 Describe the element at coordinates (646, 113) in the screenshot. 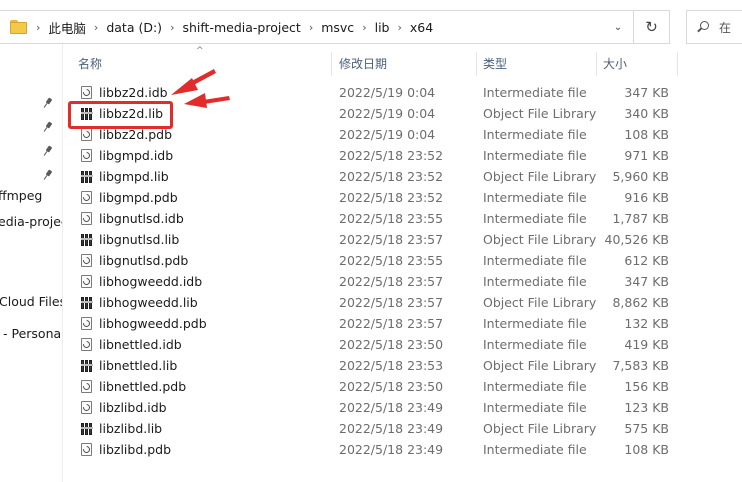

I see `file-size: 340 KB` at that location.